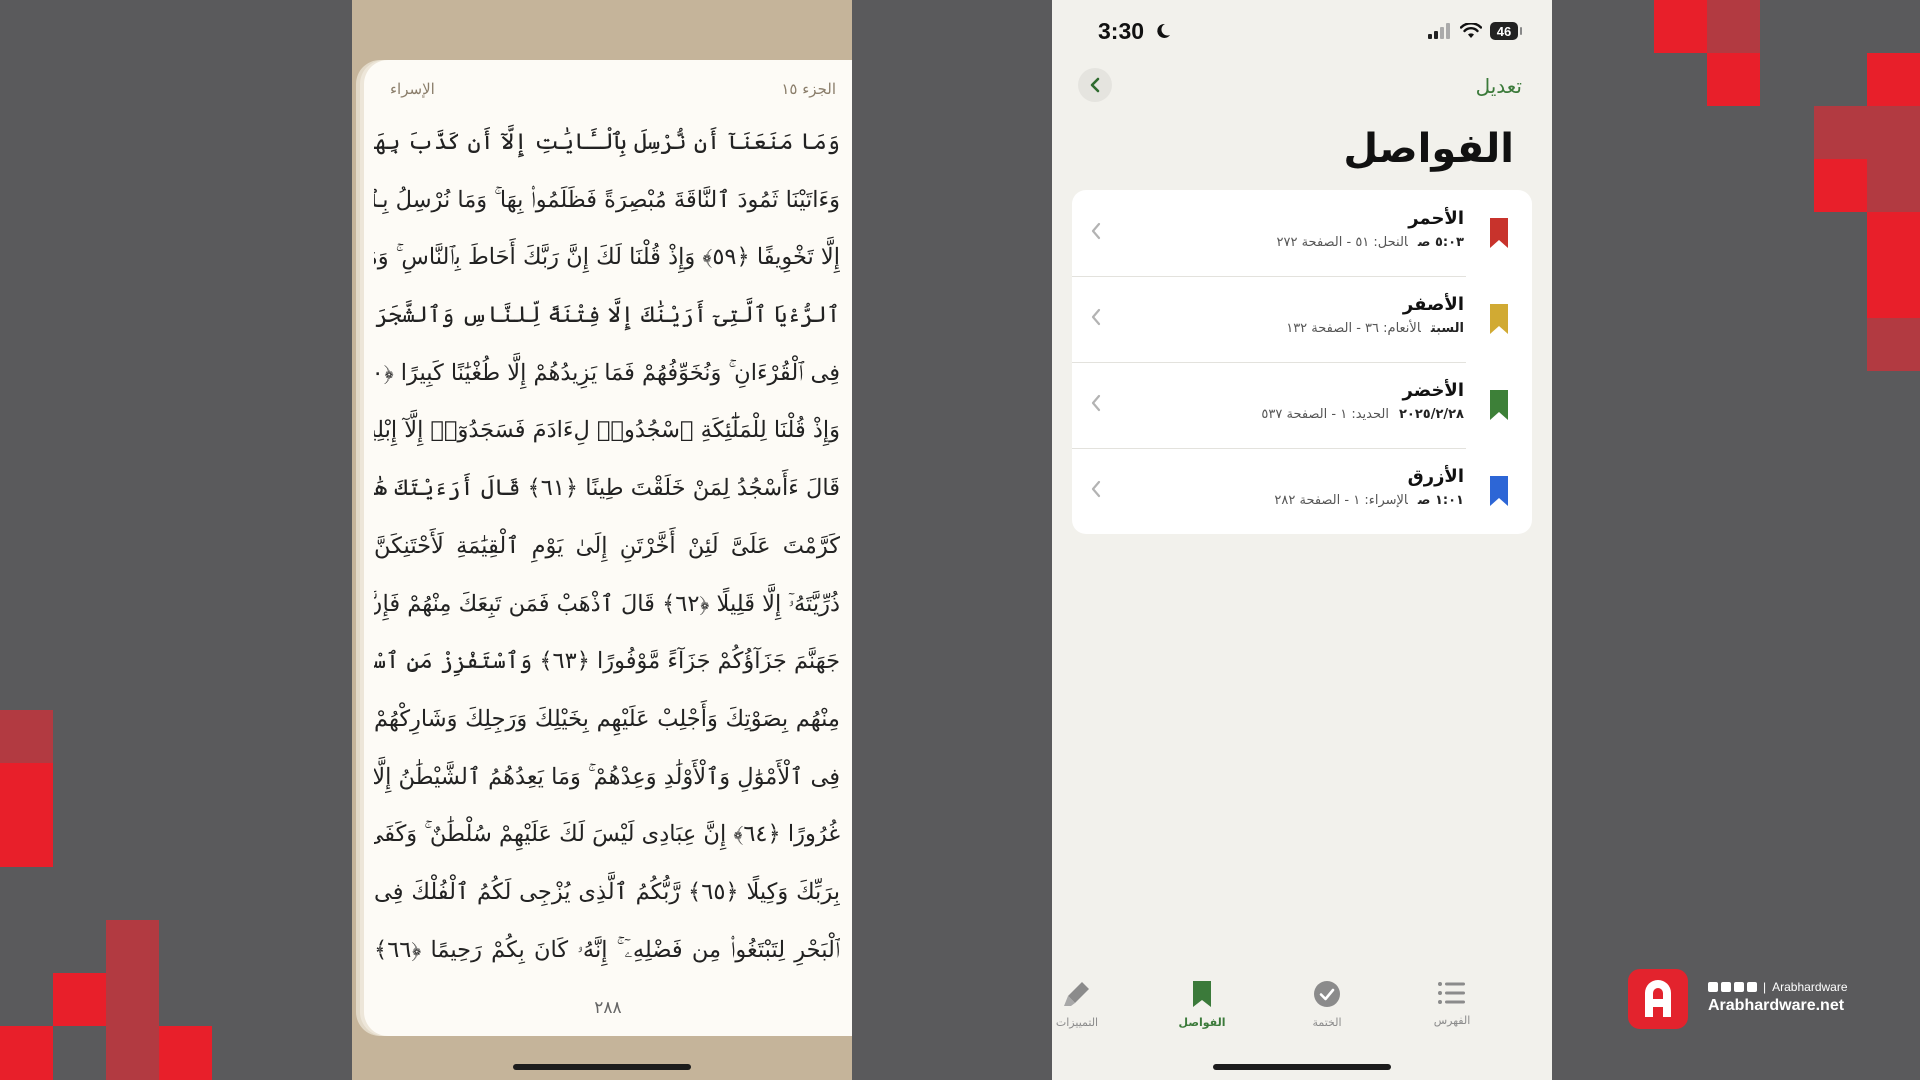  I want to click on page-number: ٢٨٨, so click(608, 1008).